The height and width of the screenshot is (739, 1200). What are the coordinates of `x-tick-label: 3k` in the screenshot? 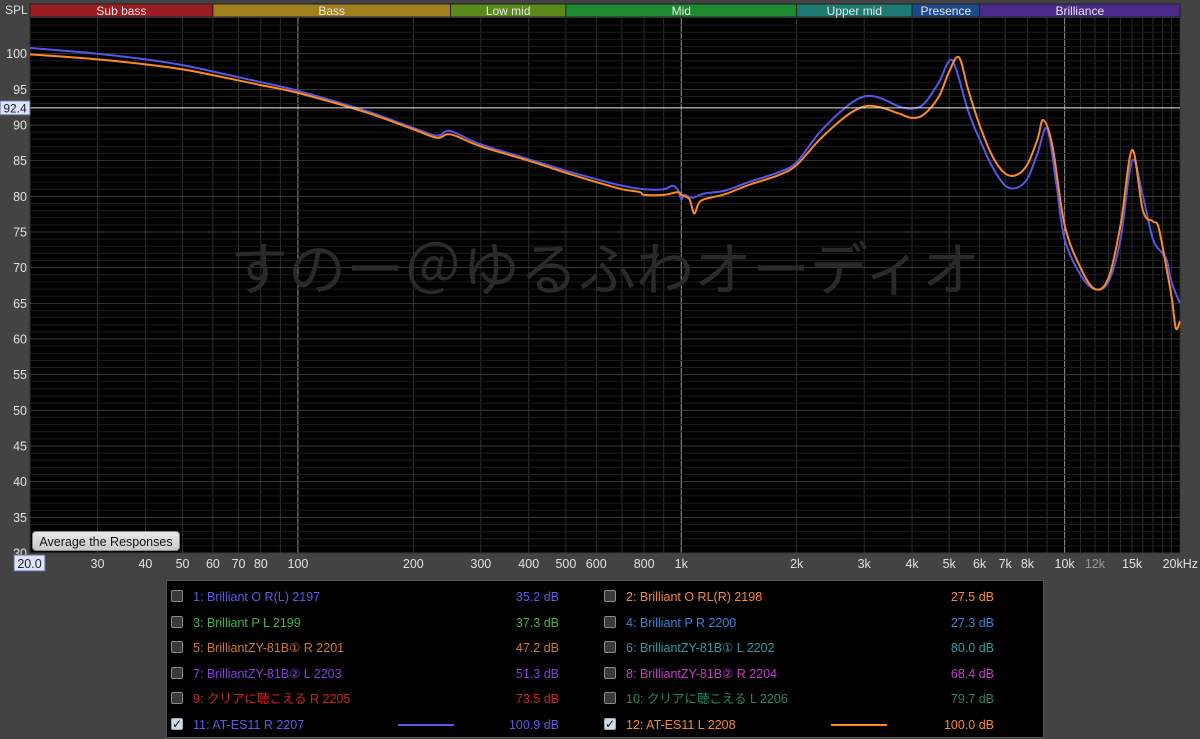 It's located at (865, 564).